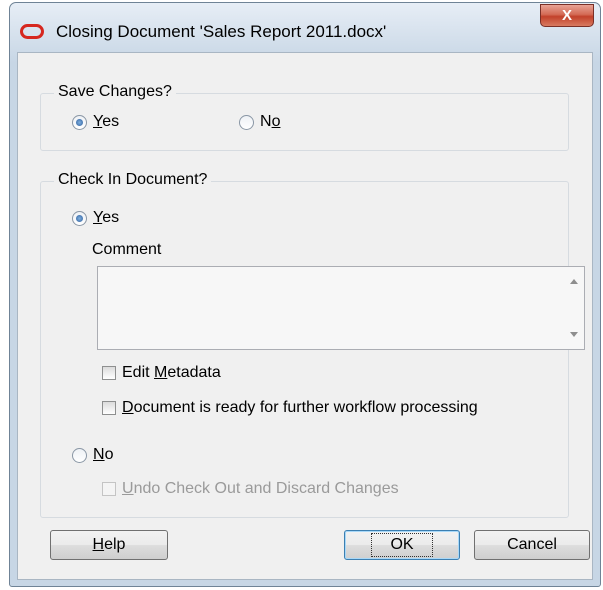  I want to click on oracle-logo-icon, so click(32, 31).